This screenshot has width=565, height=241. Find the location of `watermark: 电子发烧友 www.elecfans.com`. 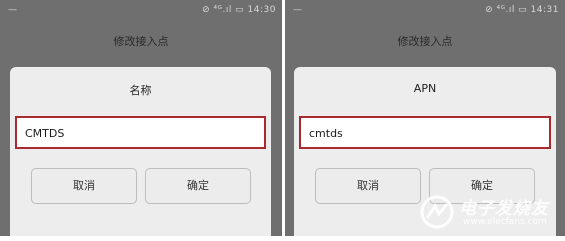

watermark: 电子发烧友 www.elecfans.com is located at coordinates (491, 213).